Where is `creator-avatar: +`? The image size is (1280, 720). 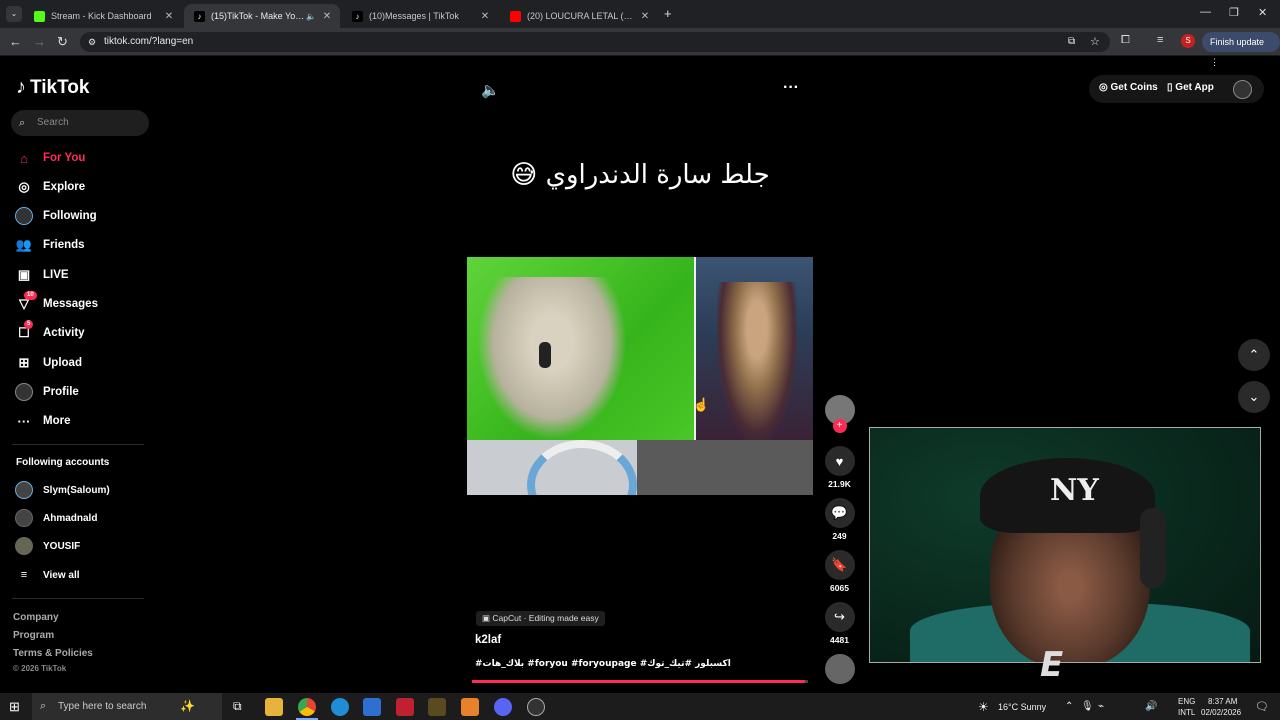
creator-avatar: + is located at coordinates (839, 414).